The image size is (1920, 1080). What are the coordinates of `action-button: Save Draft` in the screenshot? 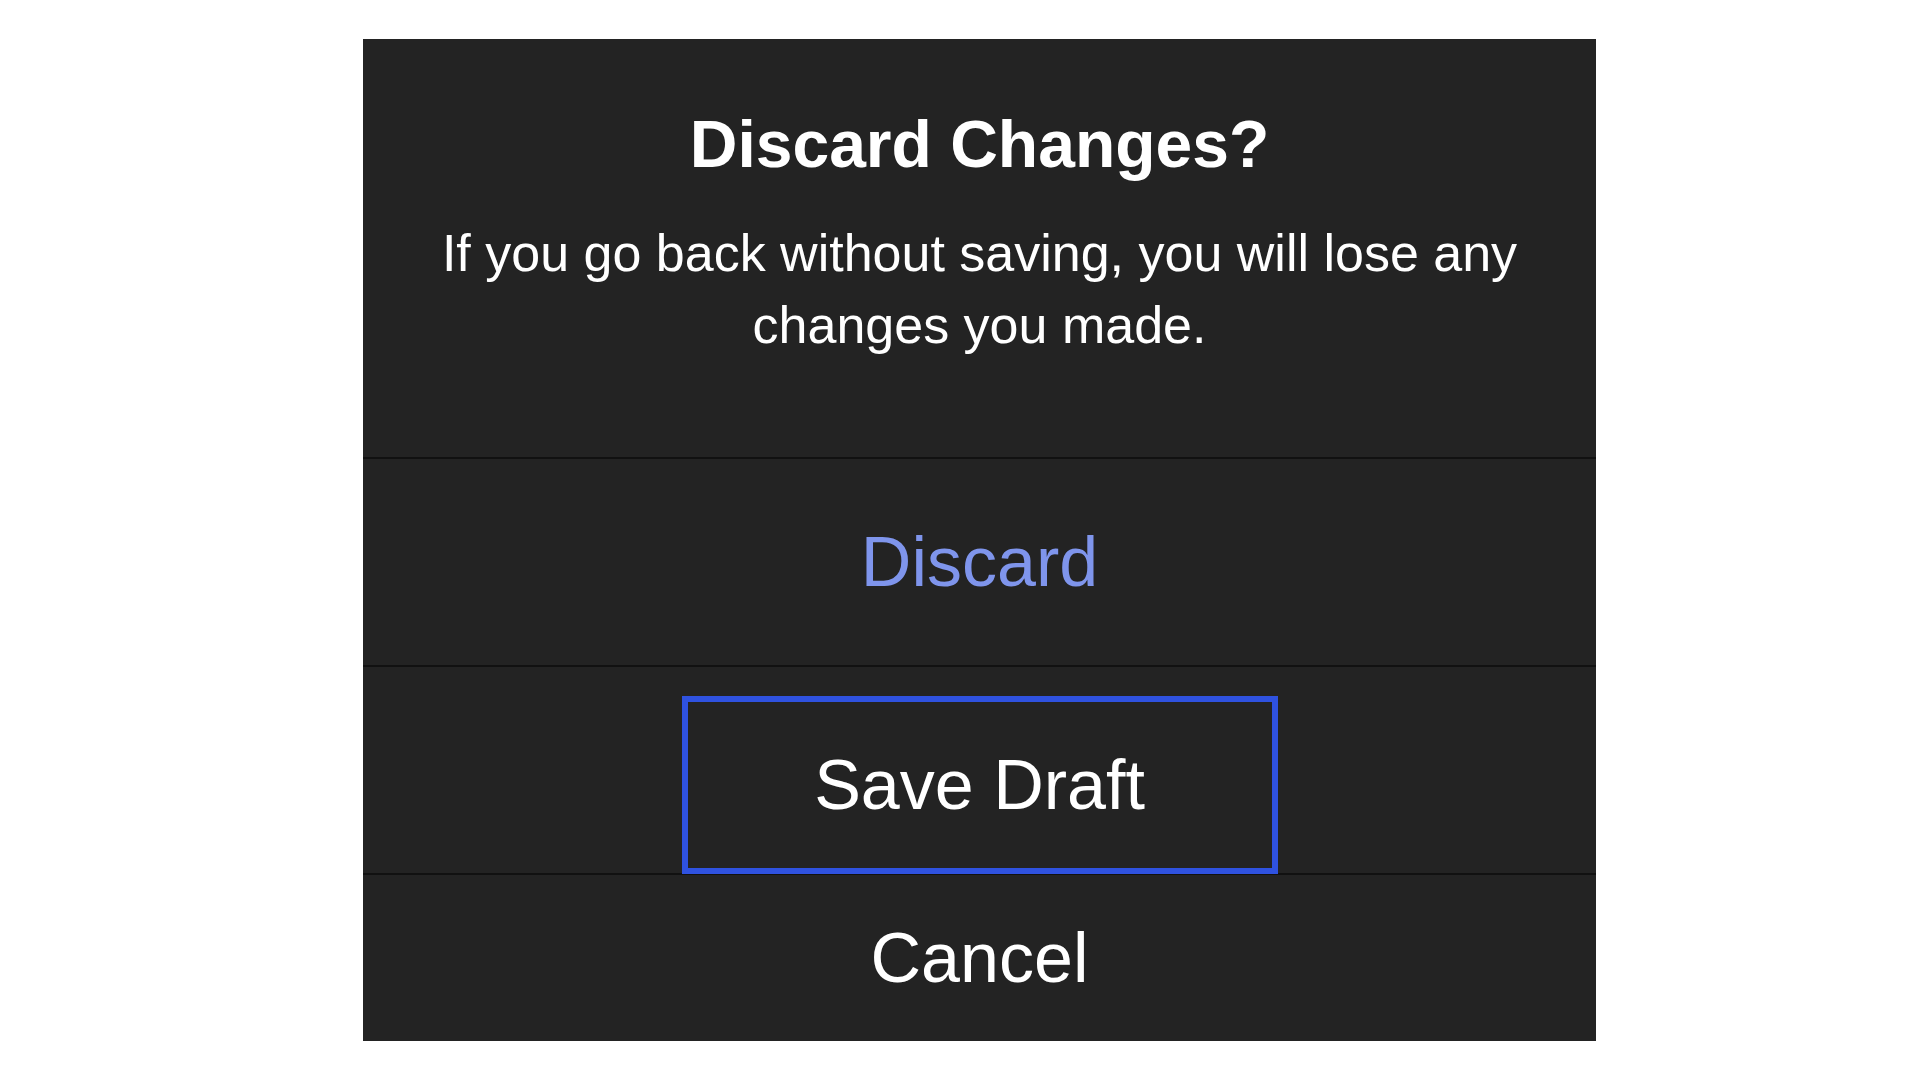 It's located at (979, 785).